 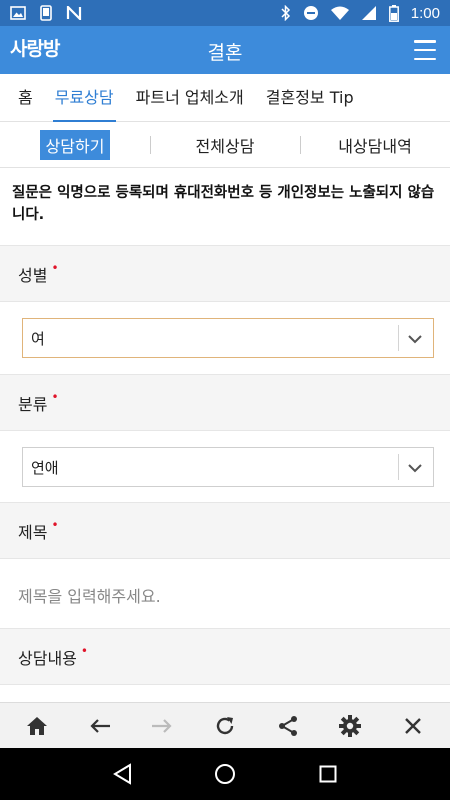 I want to click on subtab-my-history-label: 내상담내역, so click(x=375, y=146).